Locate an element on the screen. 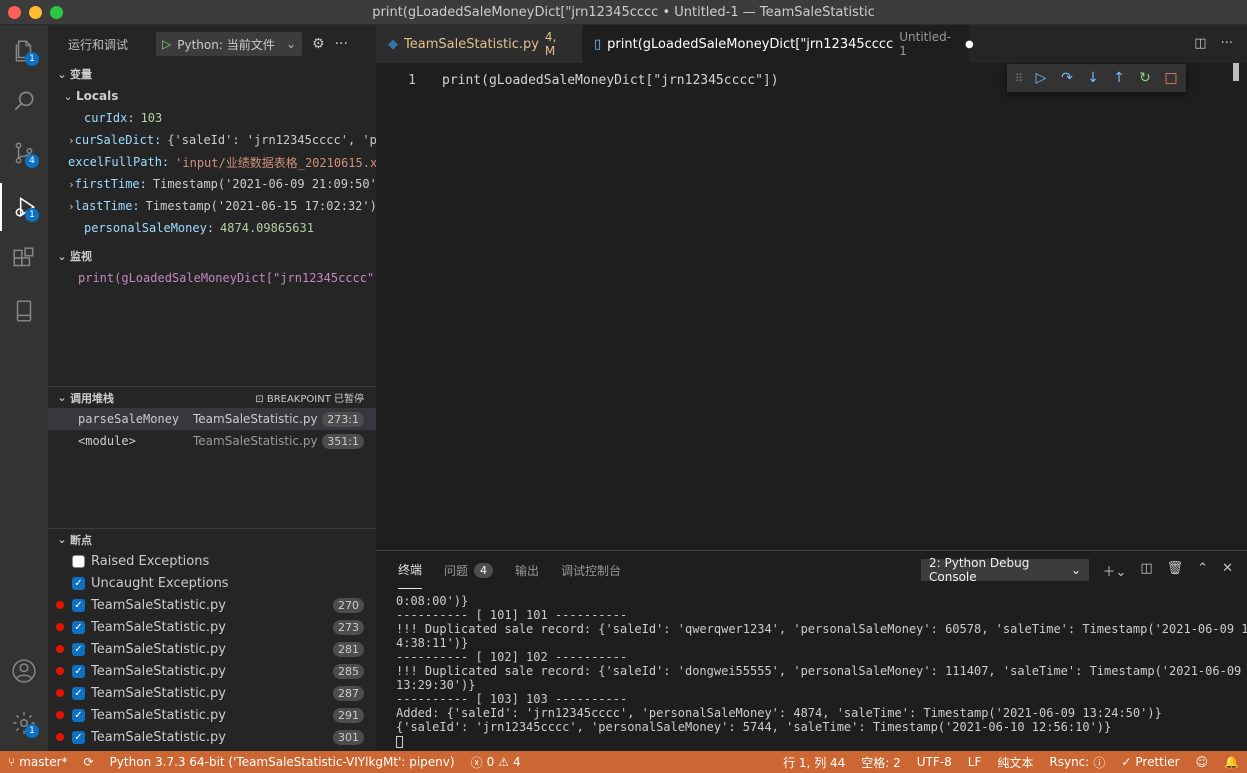  breakpoint-item: ✓ TeamSaleStatistic.py 281 is located at coordinates (212, 649).